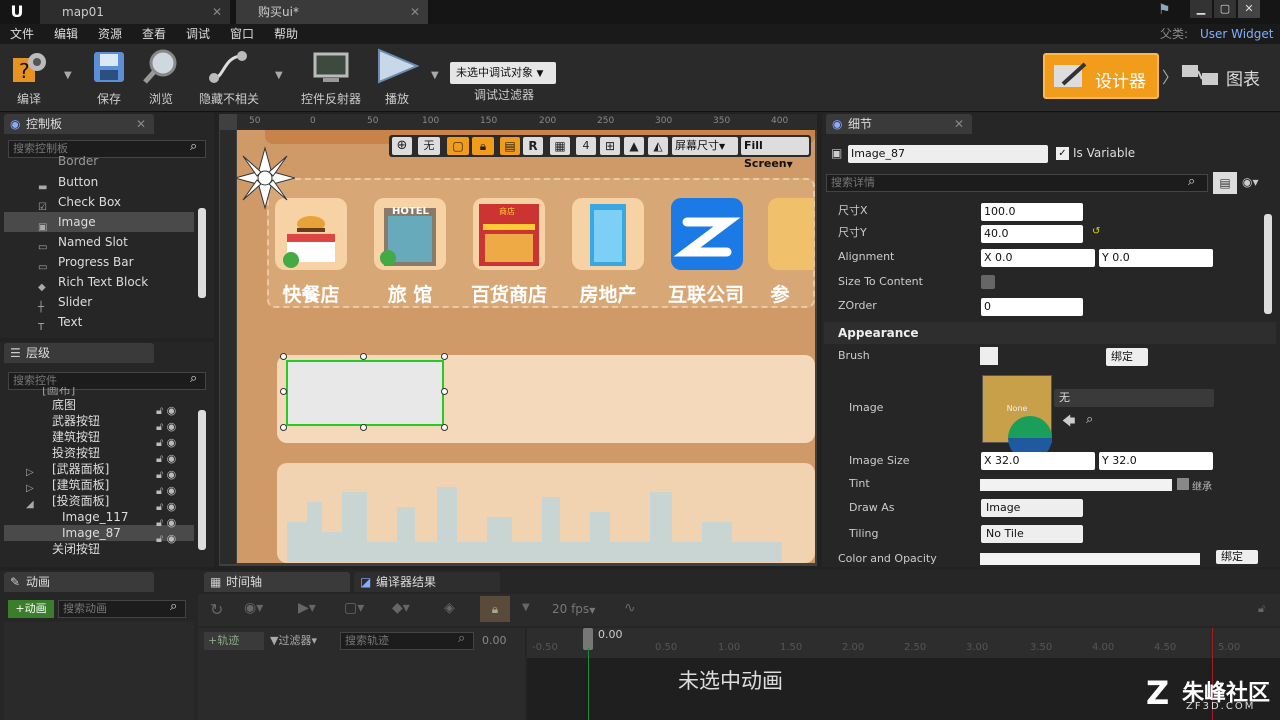  I want to click on loop-icon: ↻, so click(216, 609).